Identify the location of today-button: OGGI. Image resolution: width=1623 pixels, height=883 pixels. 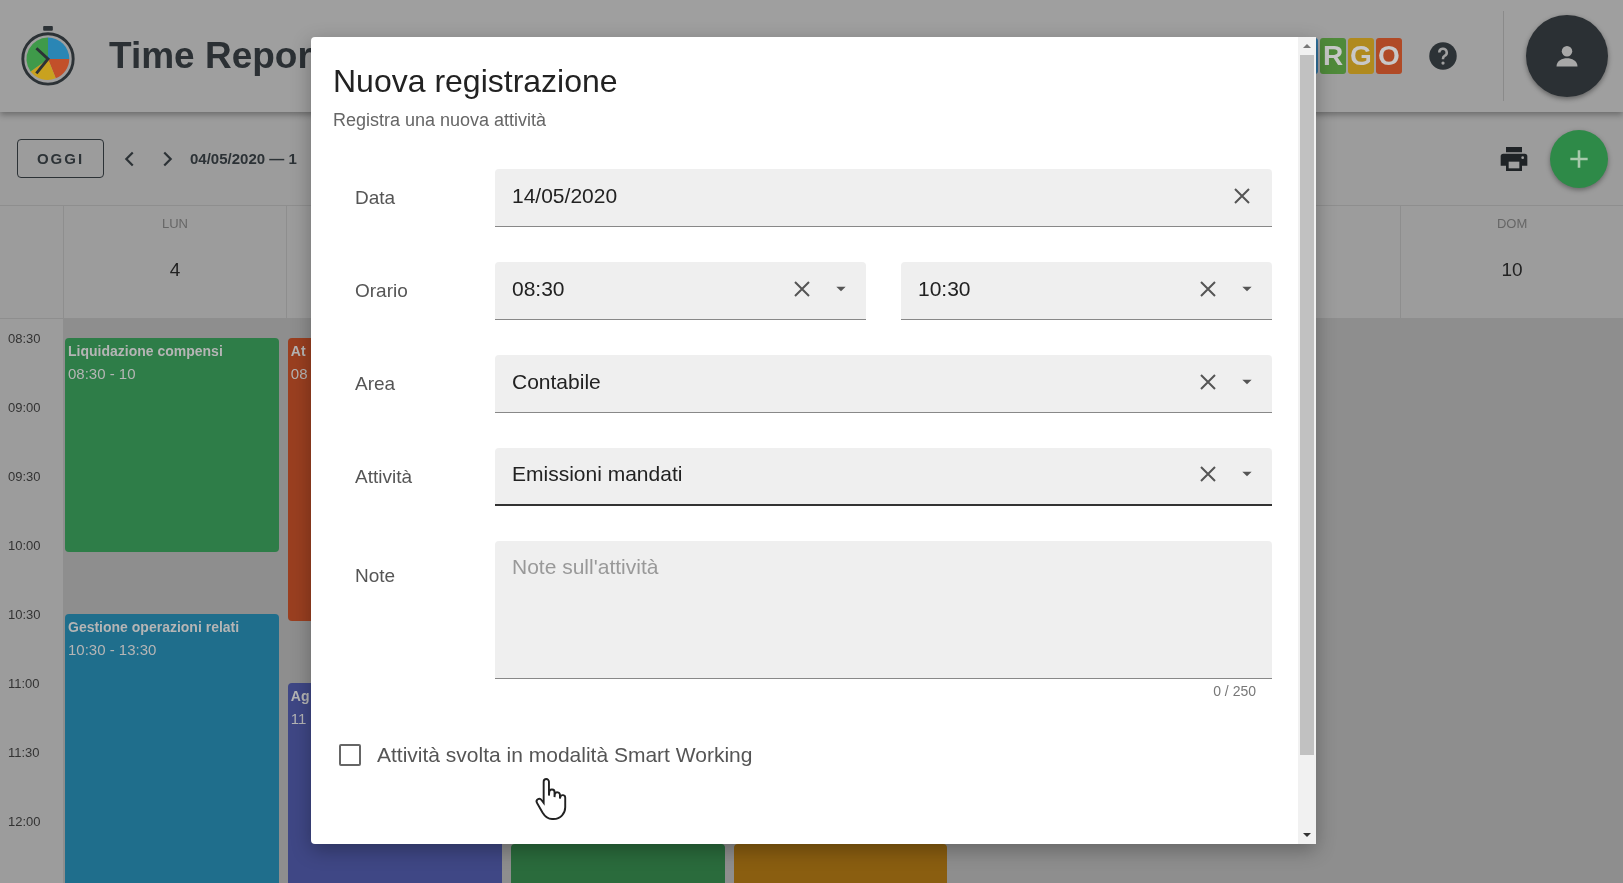
(60, 158).